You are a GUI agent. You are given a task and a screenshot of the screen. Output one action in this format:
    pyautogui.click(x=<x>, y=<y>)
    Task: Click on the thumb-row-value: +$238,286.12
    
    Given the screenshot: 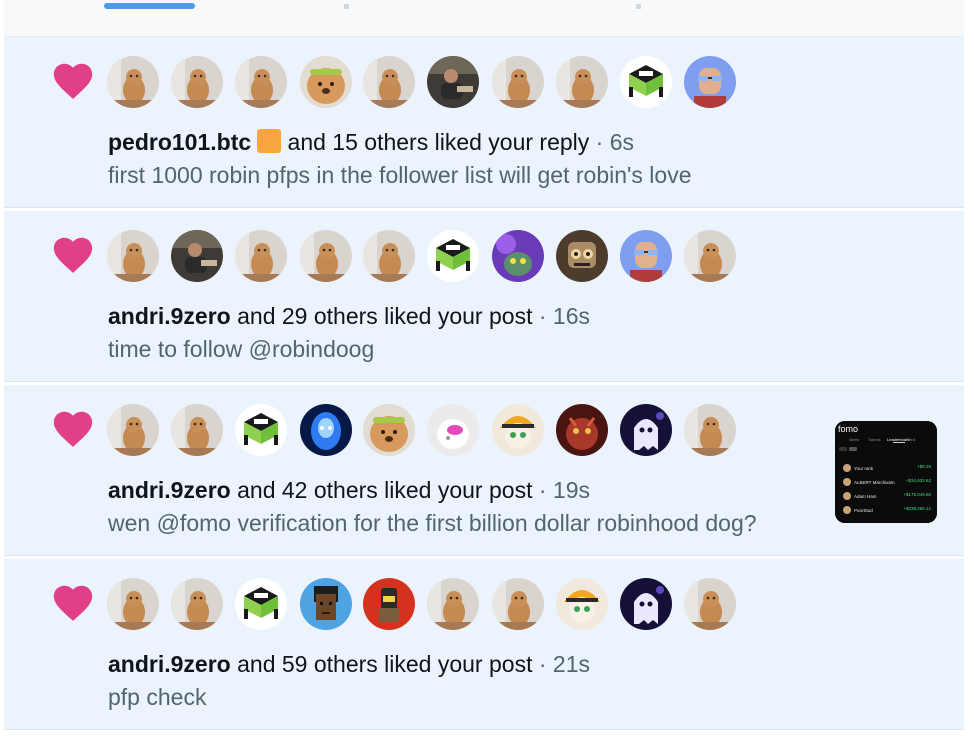 What is the action you would take?
    pyautogui.click(x=917, y=508)
    